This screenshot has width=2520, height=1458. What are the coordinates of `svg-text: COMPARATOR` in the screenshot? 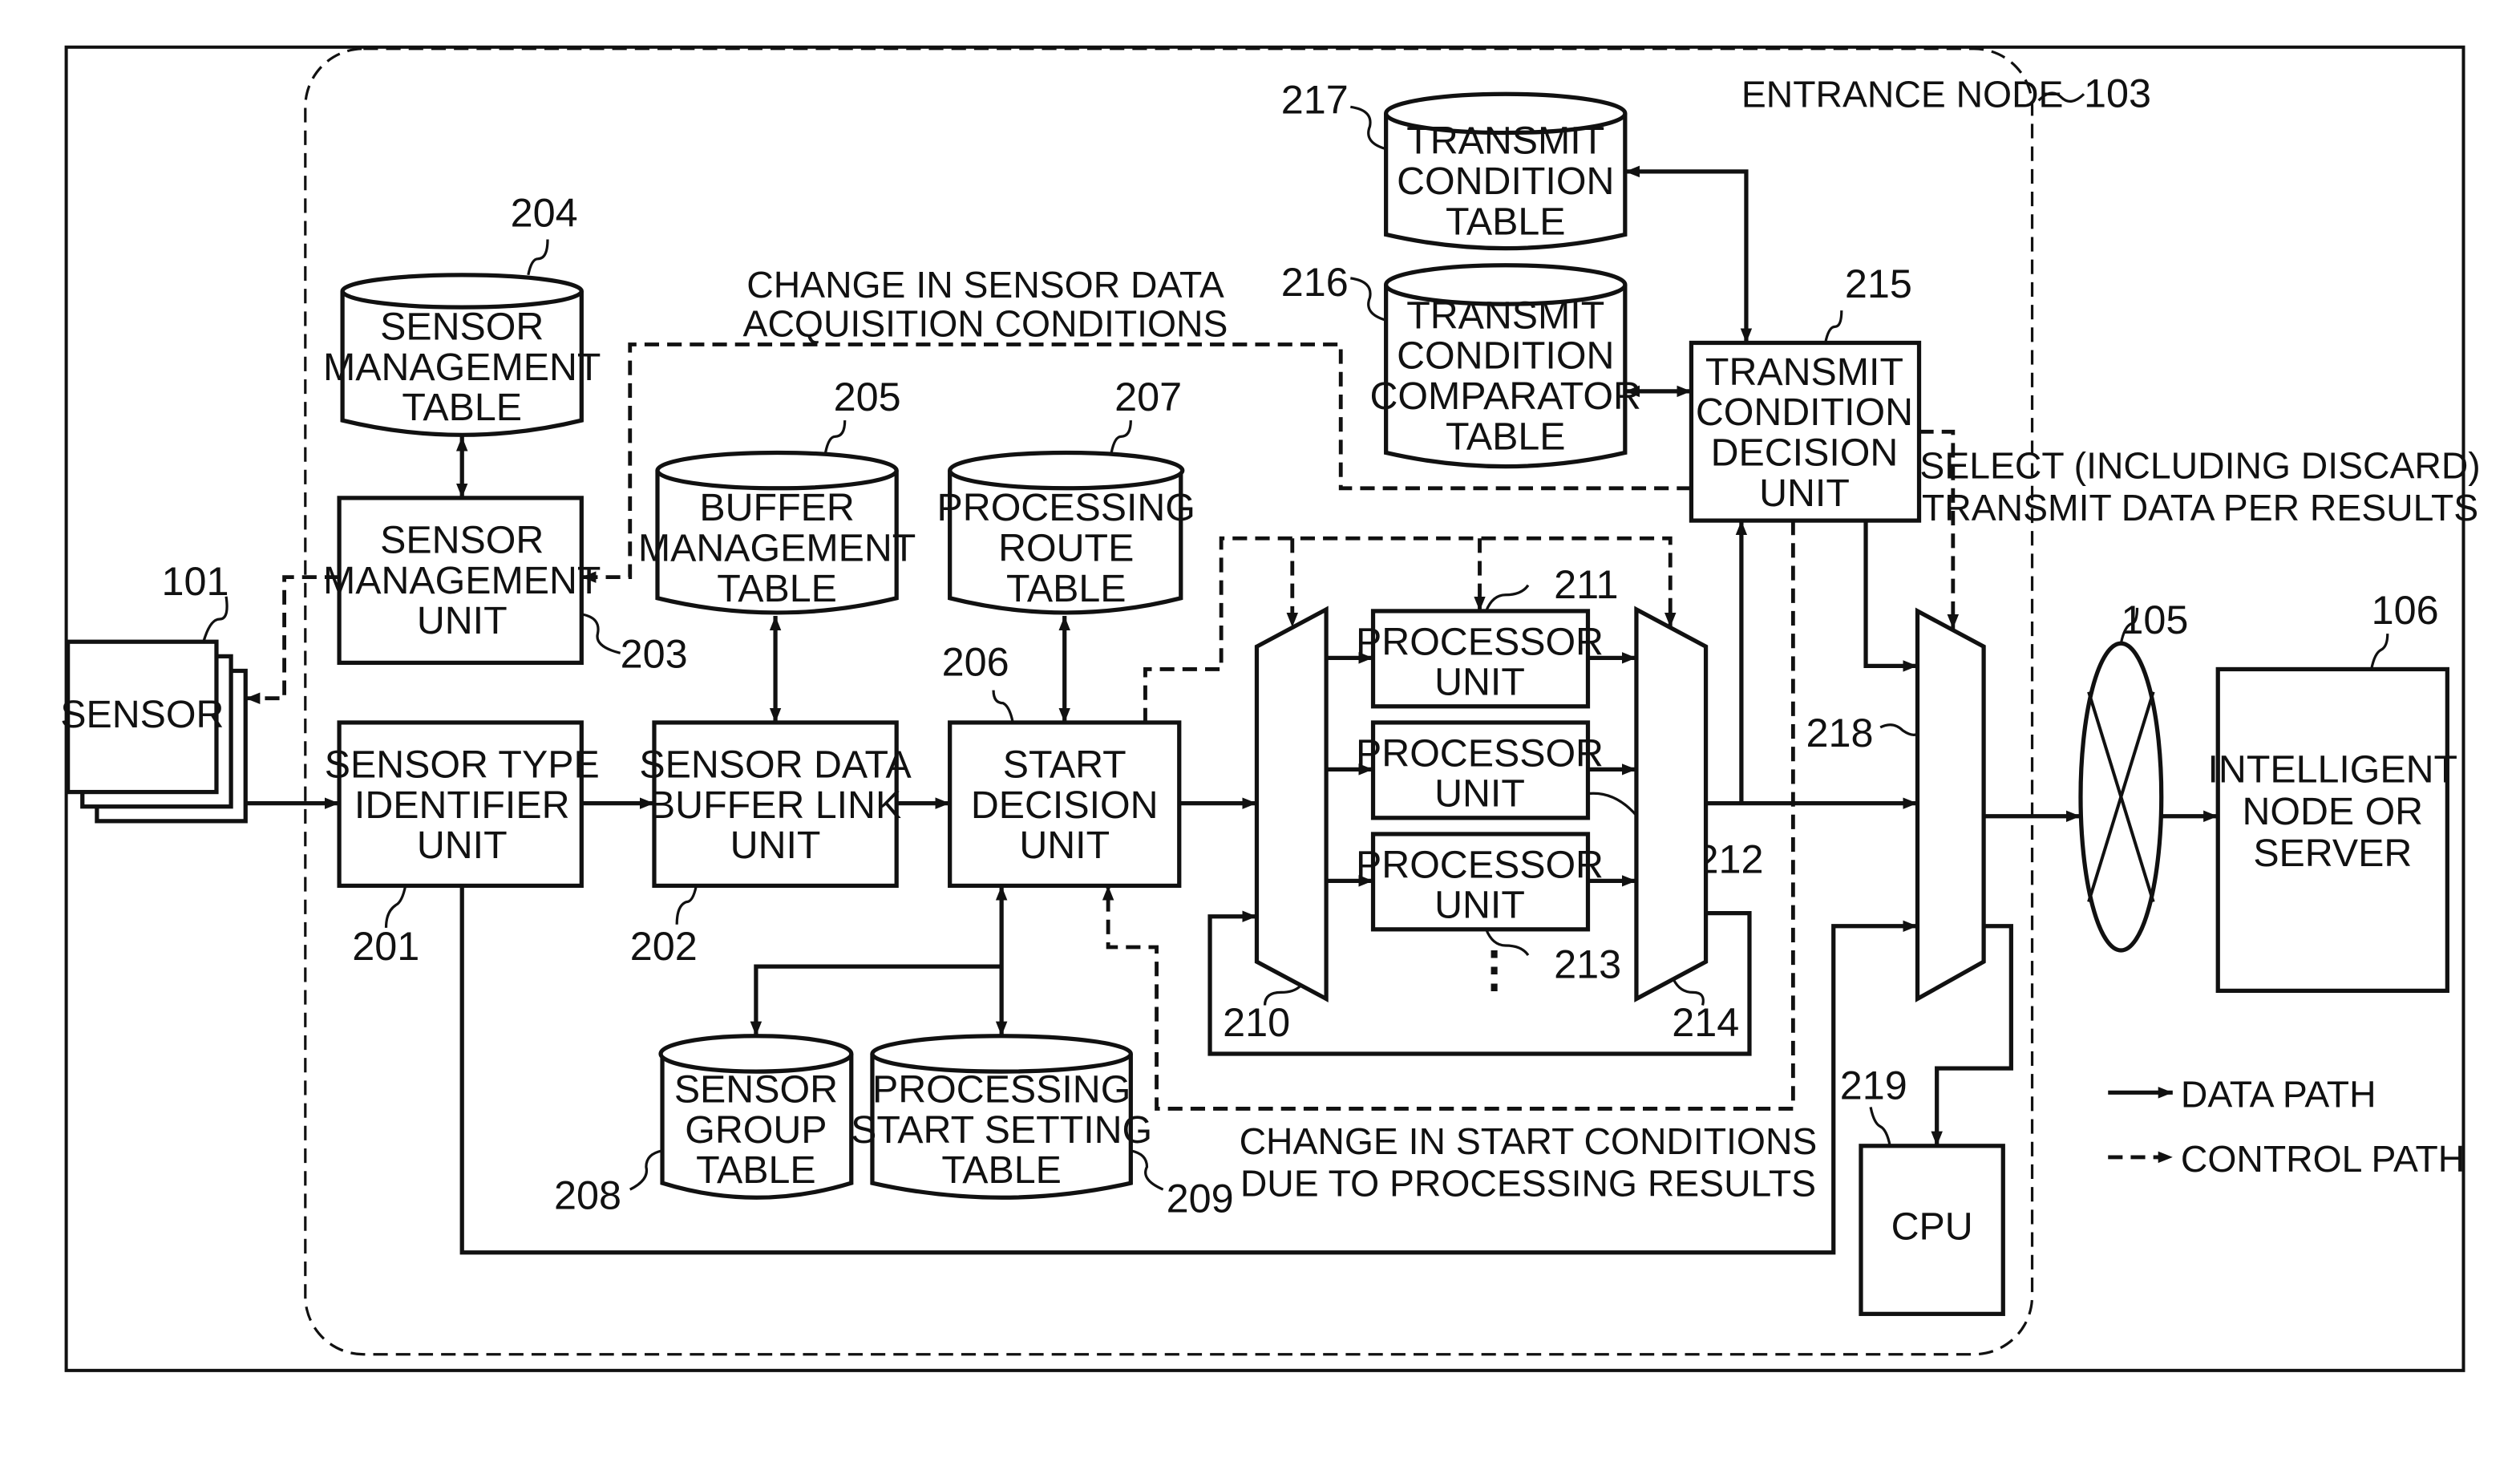 It's located at (1505, 396).